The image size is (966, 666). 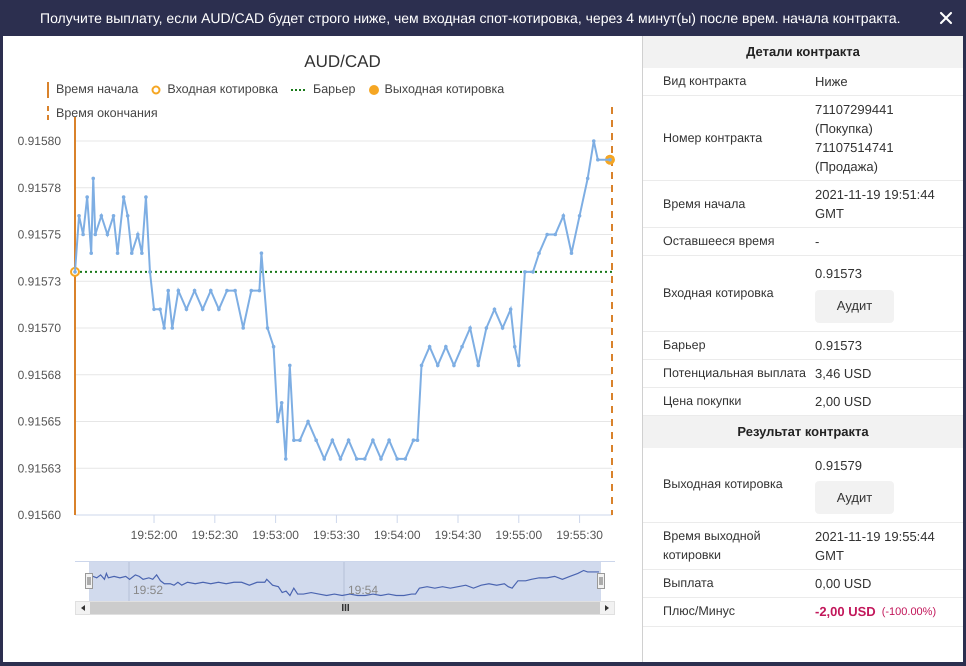 I want to click on legend-label: Время начала, so click(x=97, y=89).